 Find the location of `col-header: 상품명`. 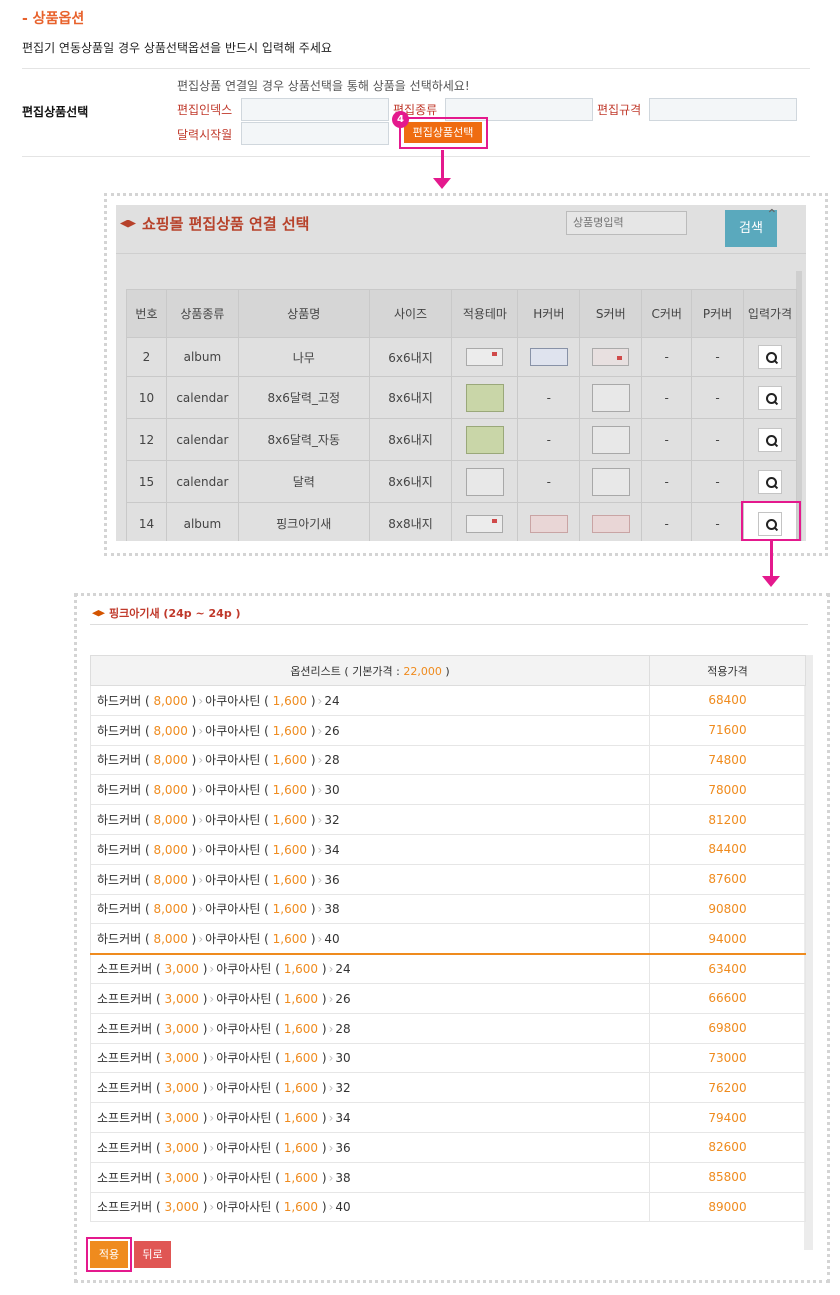

col-header: 상품명 is located at coordinates (303, 313).